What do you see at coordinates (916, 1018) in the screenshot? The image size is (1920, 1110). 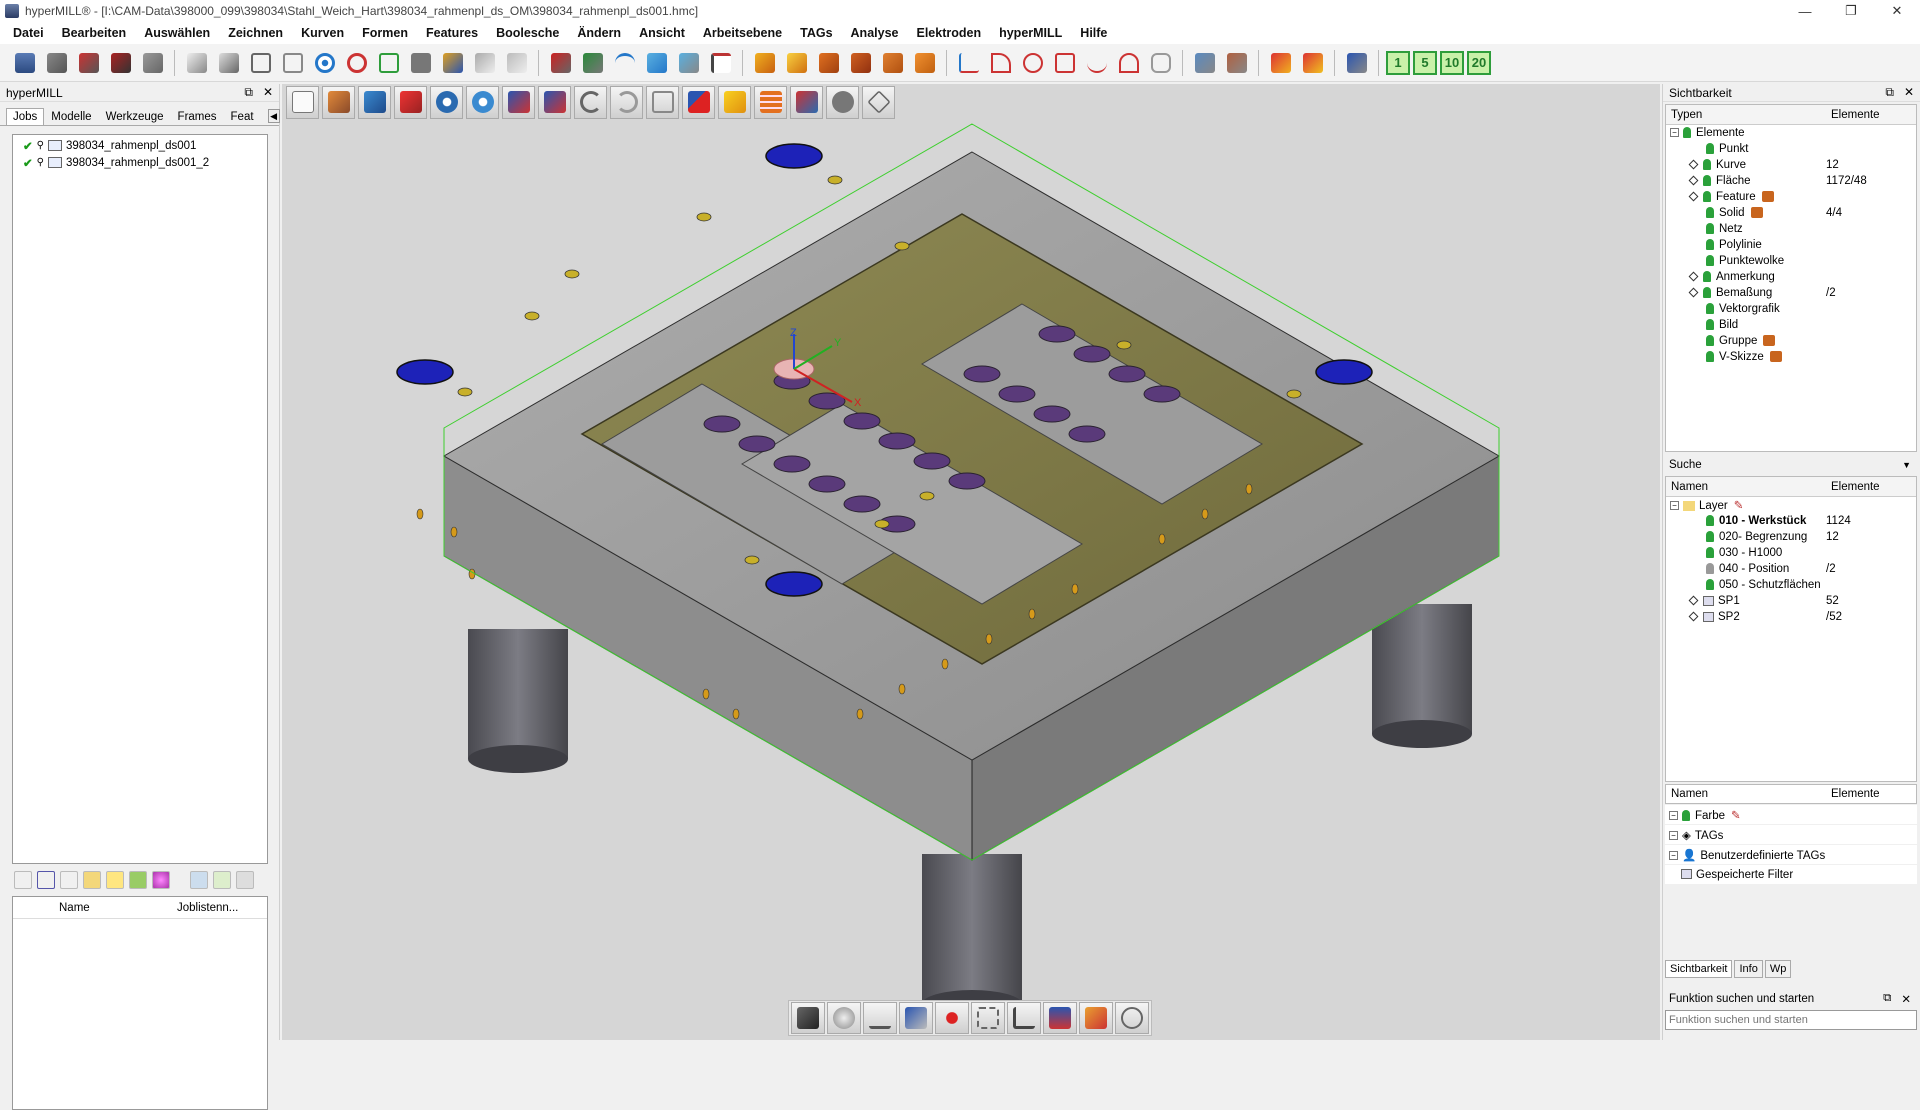 I see `paint-icon` at bounding box center [916, 1018].